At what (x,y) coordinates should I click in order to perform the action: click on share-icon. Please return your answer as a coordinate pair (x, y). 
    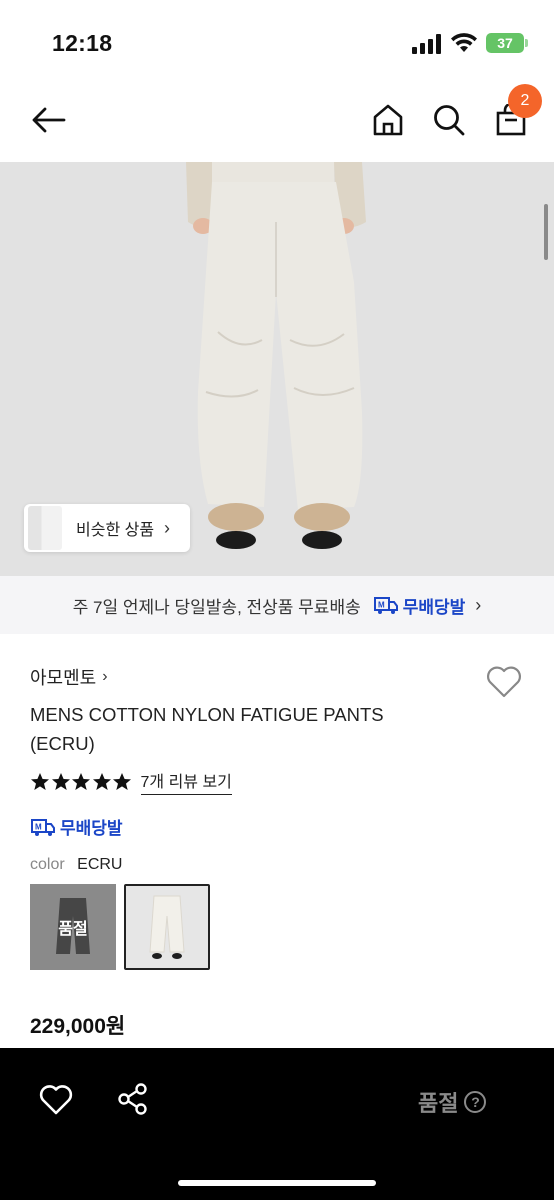
    Looking at the image, I should click on (132, 1099).